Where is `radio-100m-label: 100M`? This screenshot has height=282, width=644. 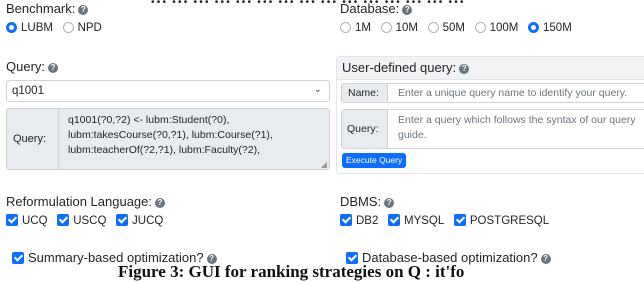 radio-100m-label: 100M is located at coordinates (504, 28).